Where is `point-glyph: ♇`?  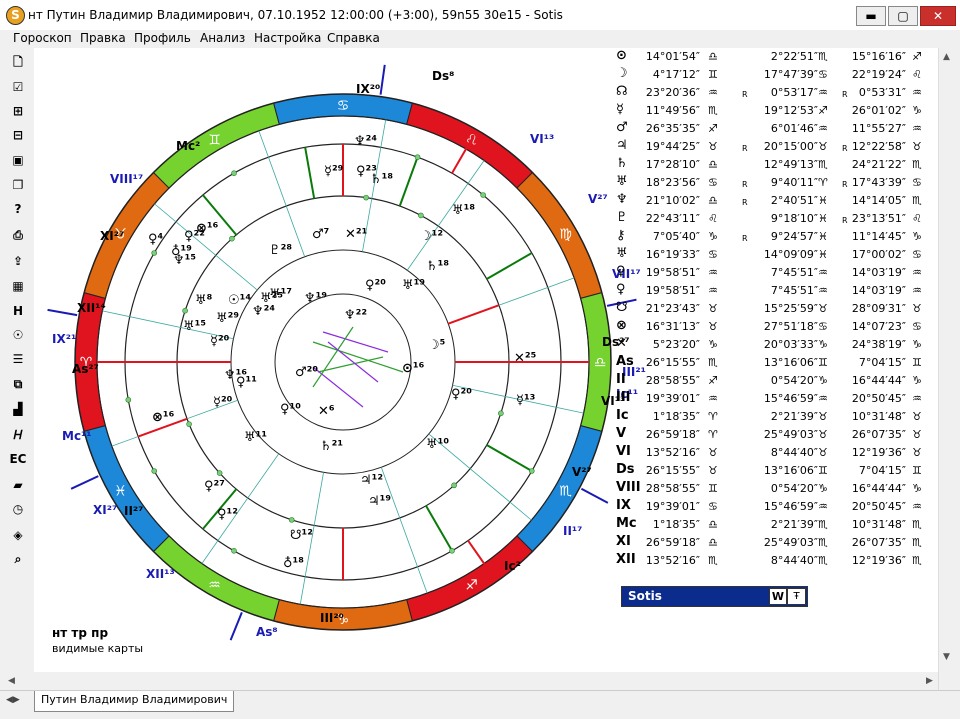 point-glyph: ♇ is located at coordinates (622, 217).